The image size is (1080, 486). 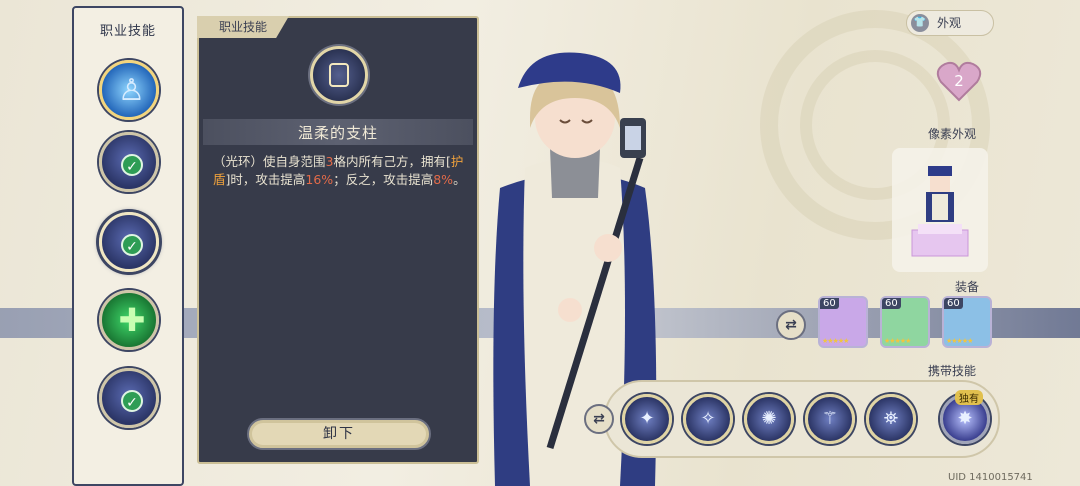 I want to click on heart-icon: 2, so click(x=959, y=81).